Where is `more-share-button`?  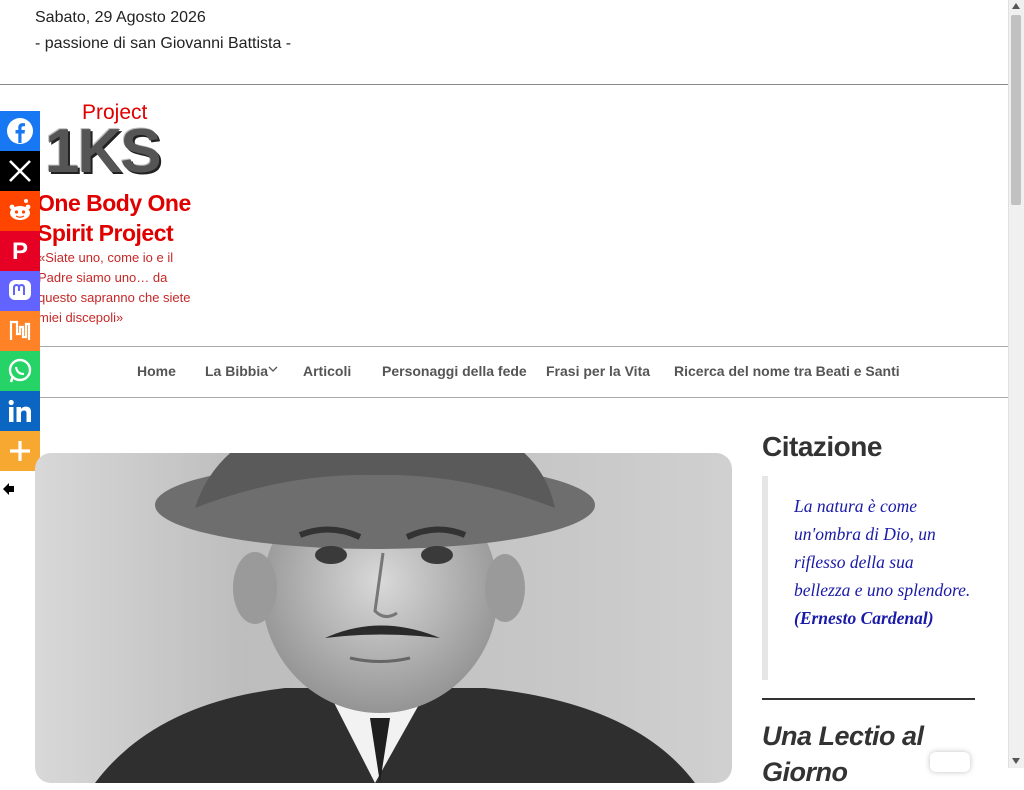
more-share-button is located at coordinates (20, 451).